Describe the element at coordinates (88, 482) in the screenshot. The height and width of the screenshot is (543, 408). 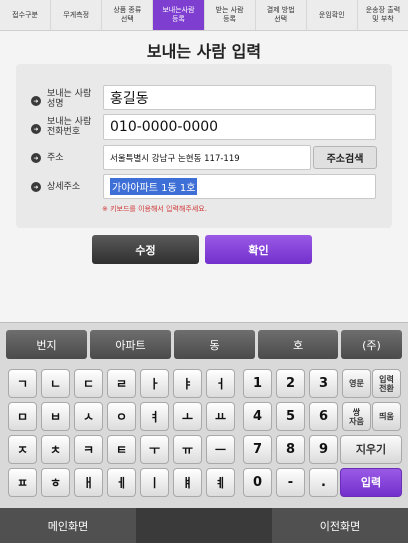
I see `key-3-2: ㅐ` at that location.